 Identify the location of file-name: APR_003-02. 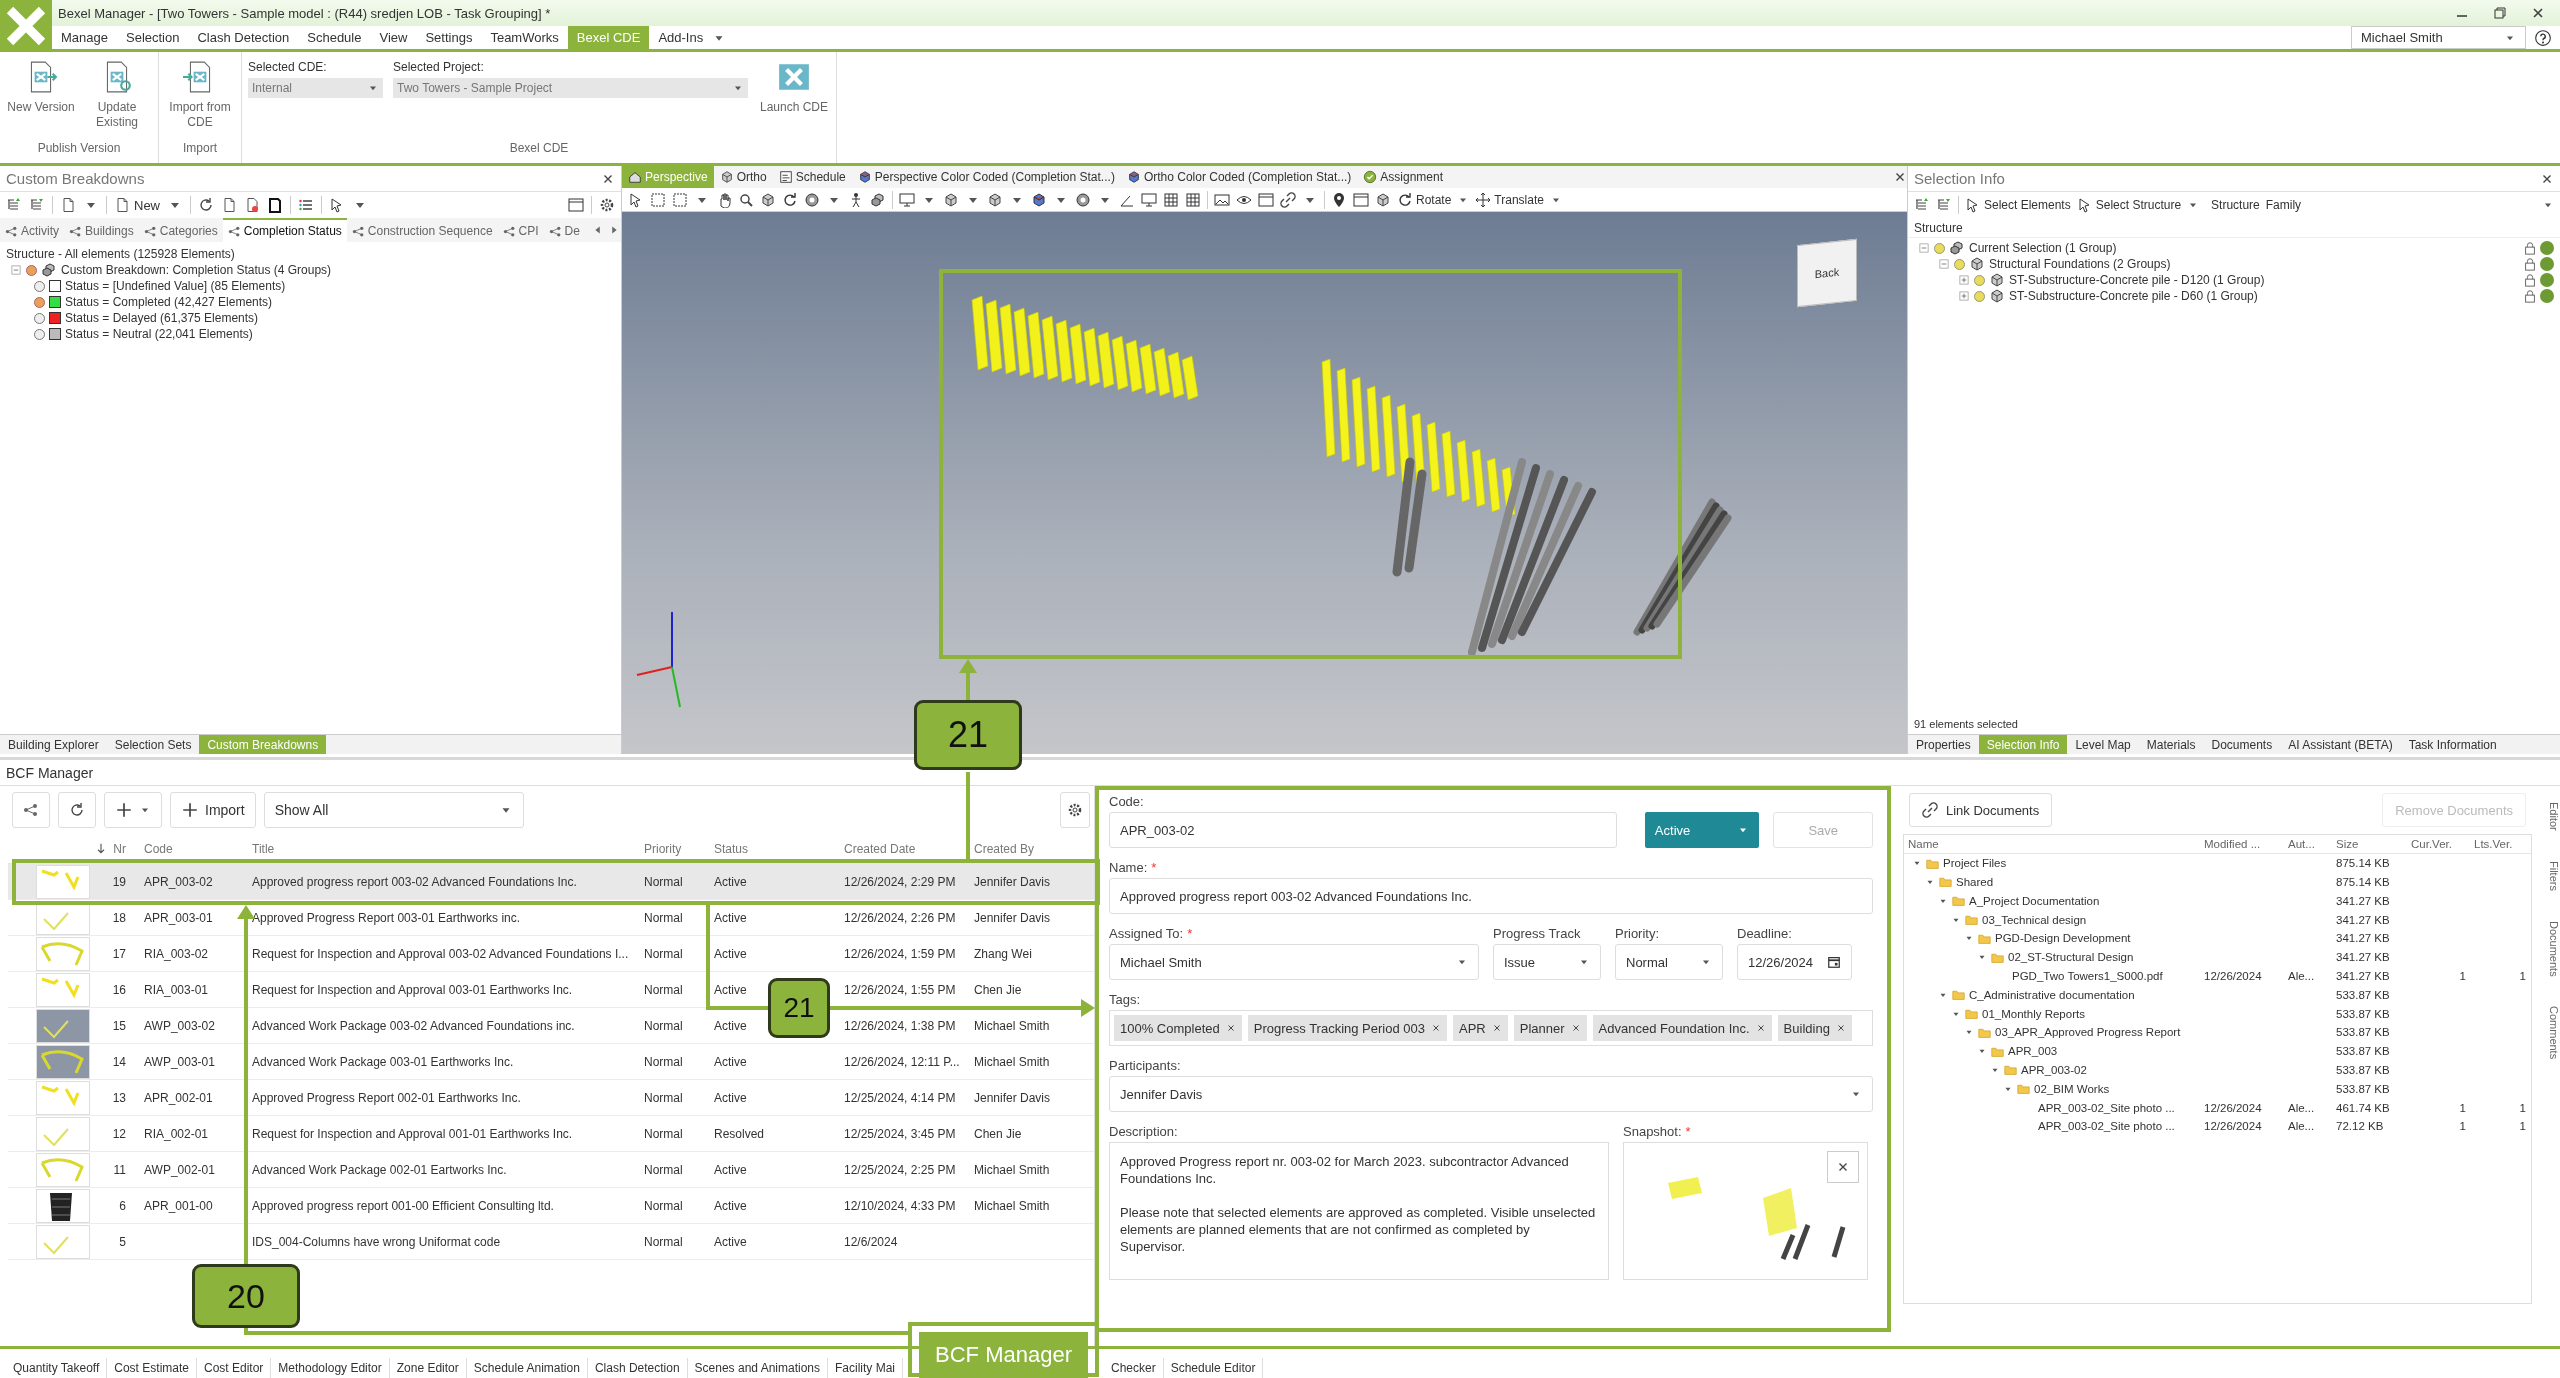
(2054, 1069).